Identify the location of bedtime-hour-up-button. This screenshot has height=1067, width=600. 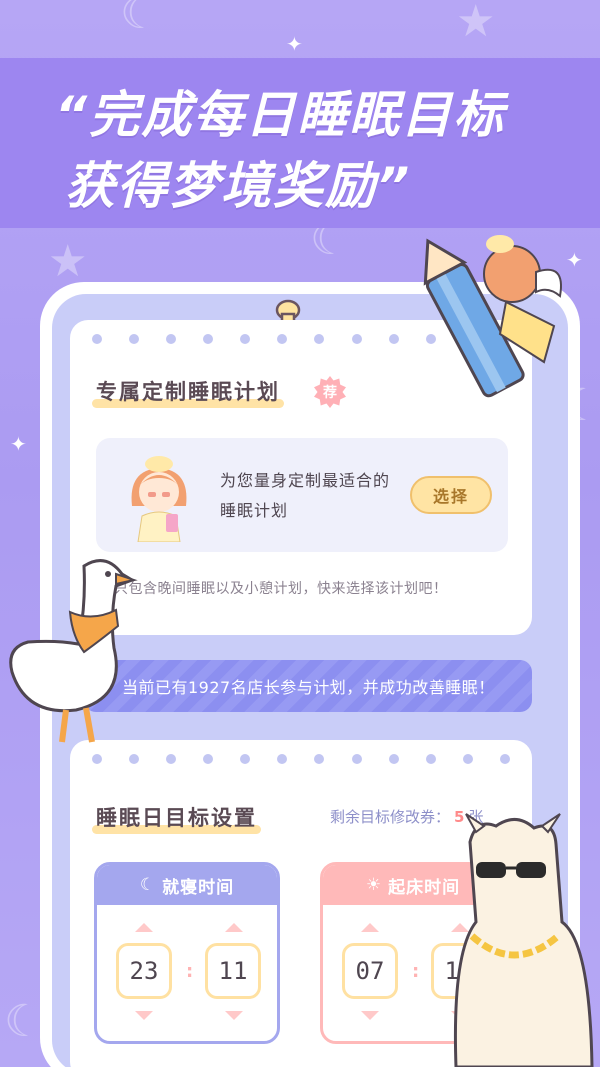
(144, 927).